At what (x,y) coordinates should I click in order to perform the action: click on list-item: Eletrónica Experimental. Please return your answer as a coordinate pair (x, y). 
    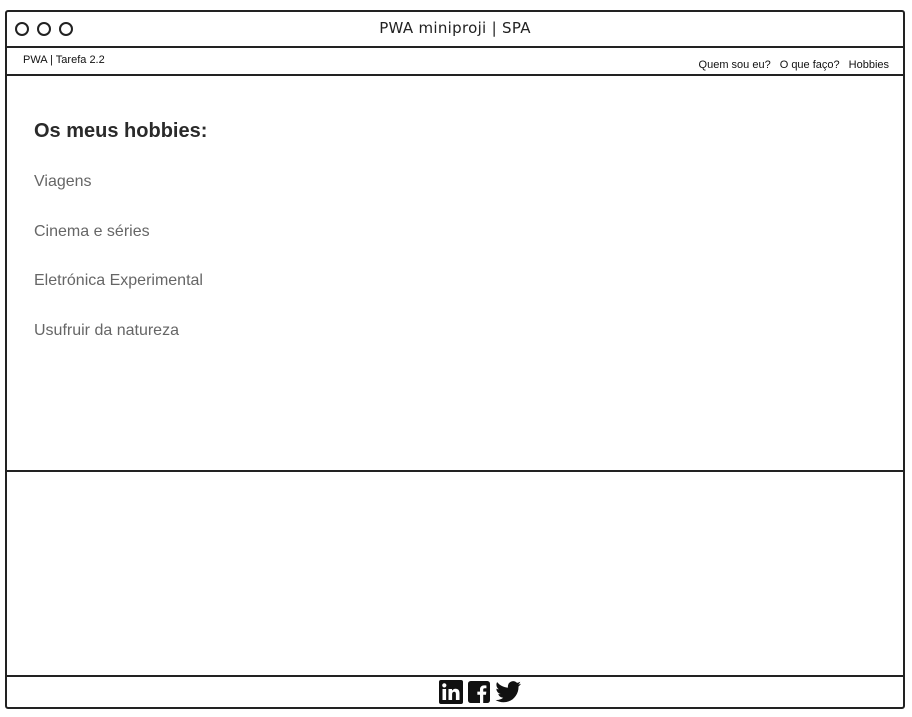
    Looking at the image, I should click on (118, 280).